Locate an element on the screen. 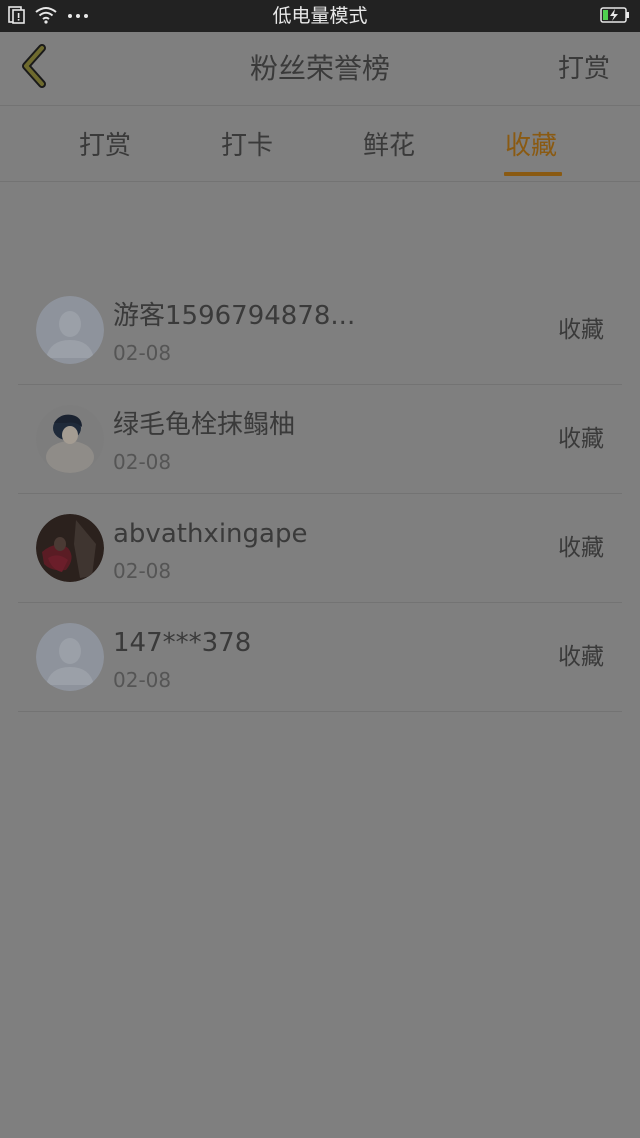  nav-bar: 粉丝荣誉榜 打赏 is located at coordinates (320, 69).